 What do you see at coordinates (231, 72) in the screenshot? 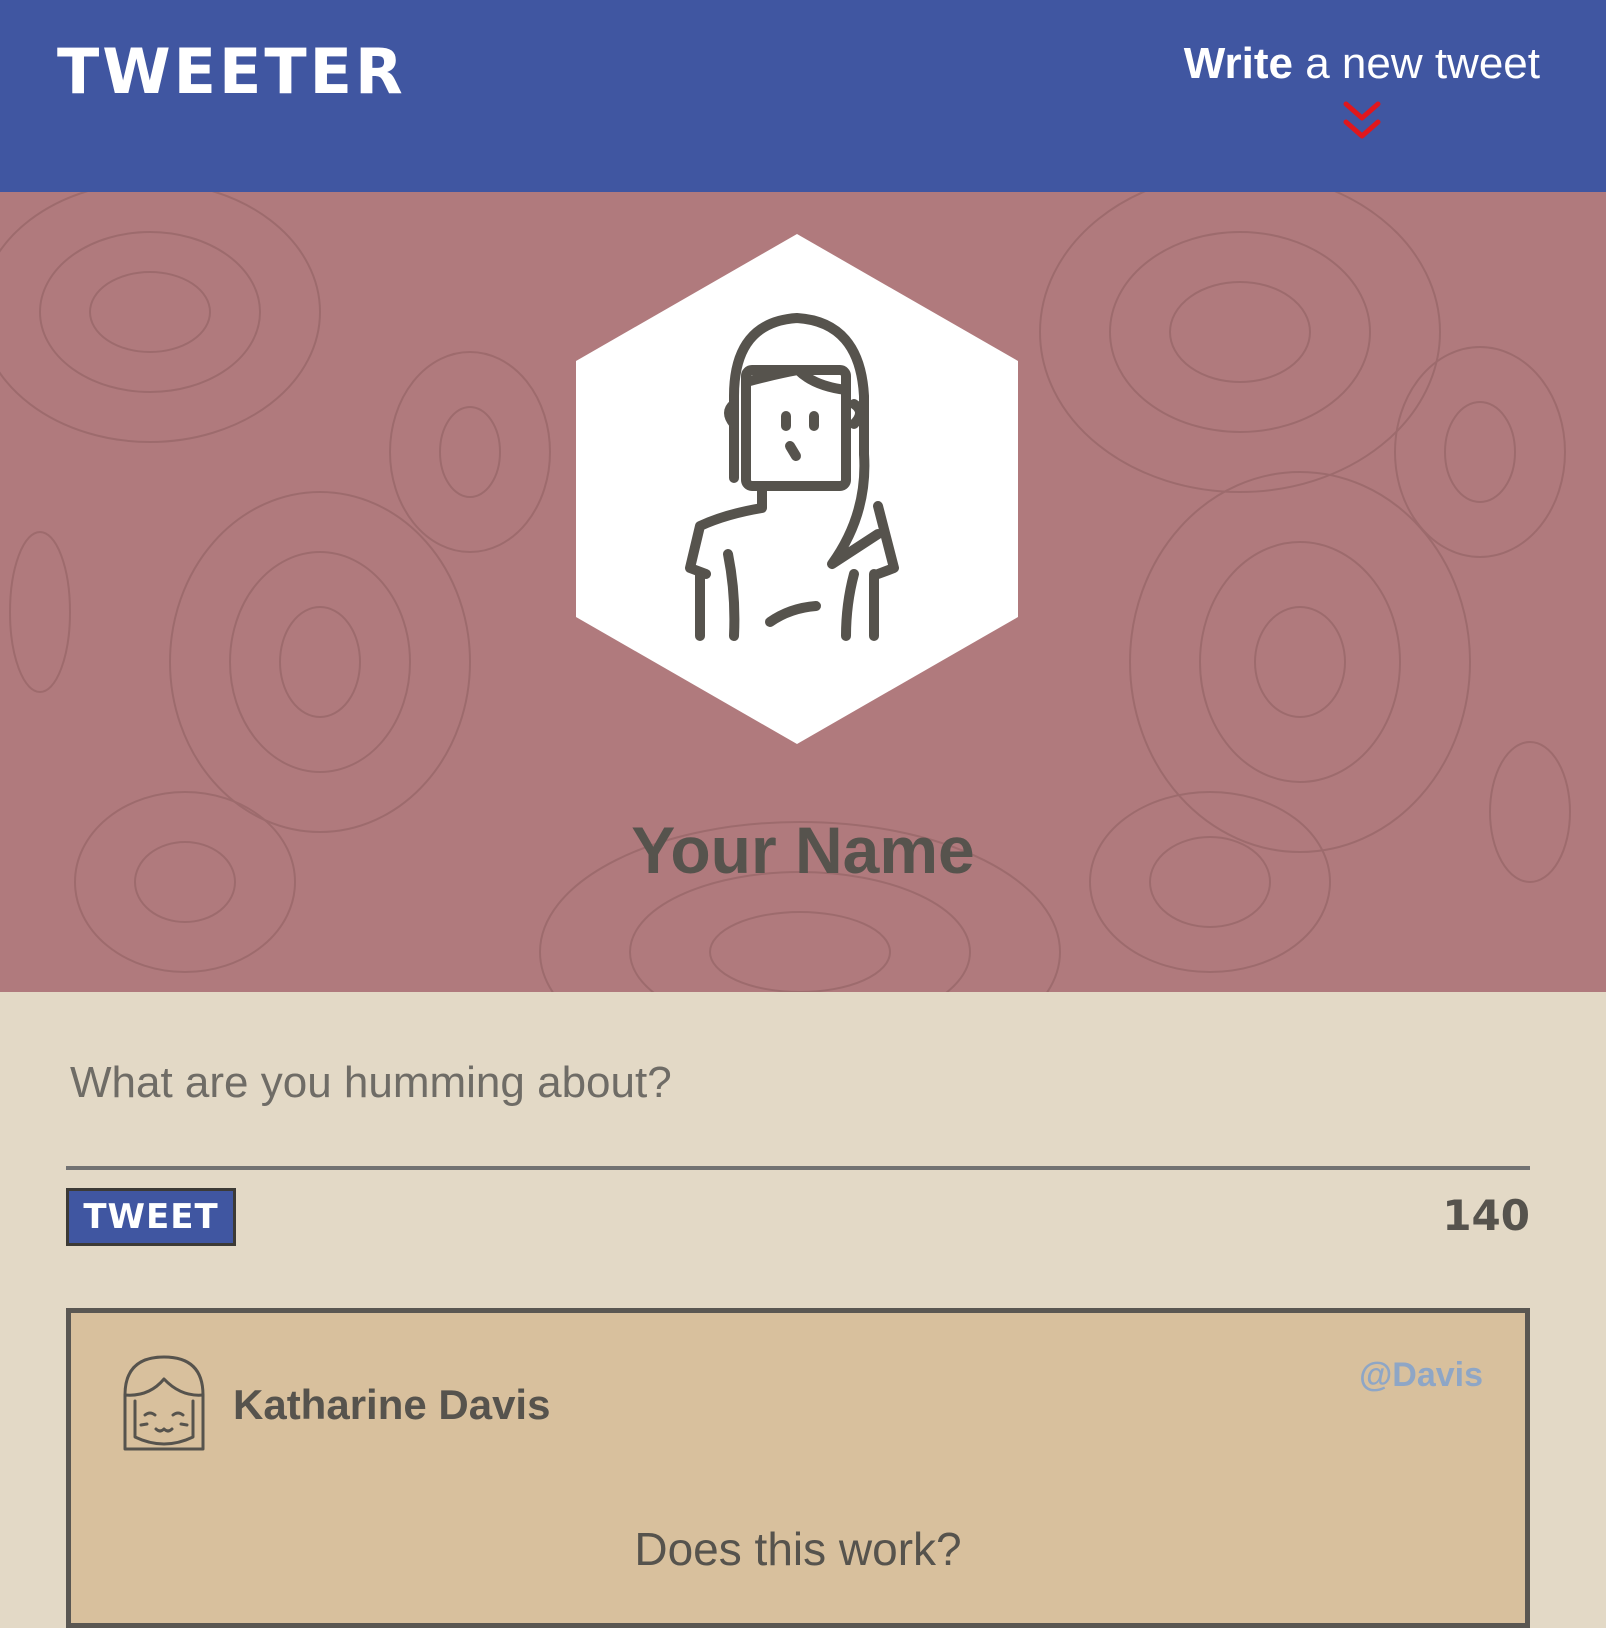
I see `brand-logo: TWEETER` at bounding box center [231, 72].